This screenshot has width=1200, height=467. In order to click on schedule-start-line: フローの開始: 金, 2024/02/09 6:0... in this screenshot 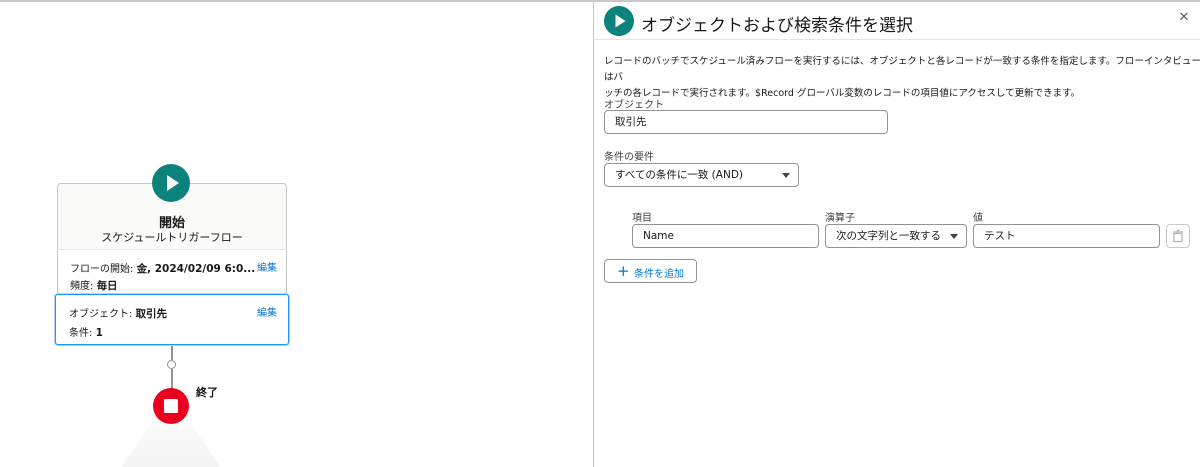, I will do `click(162, 268)`.